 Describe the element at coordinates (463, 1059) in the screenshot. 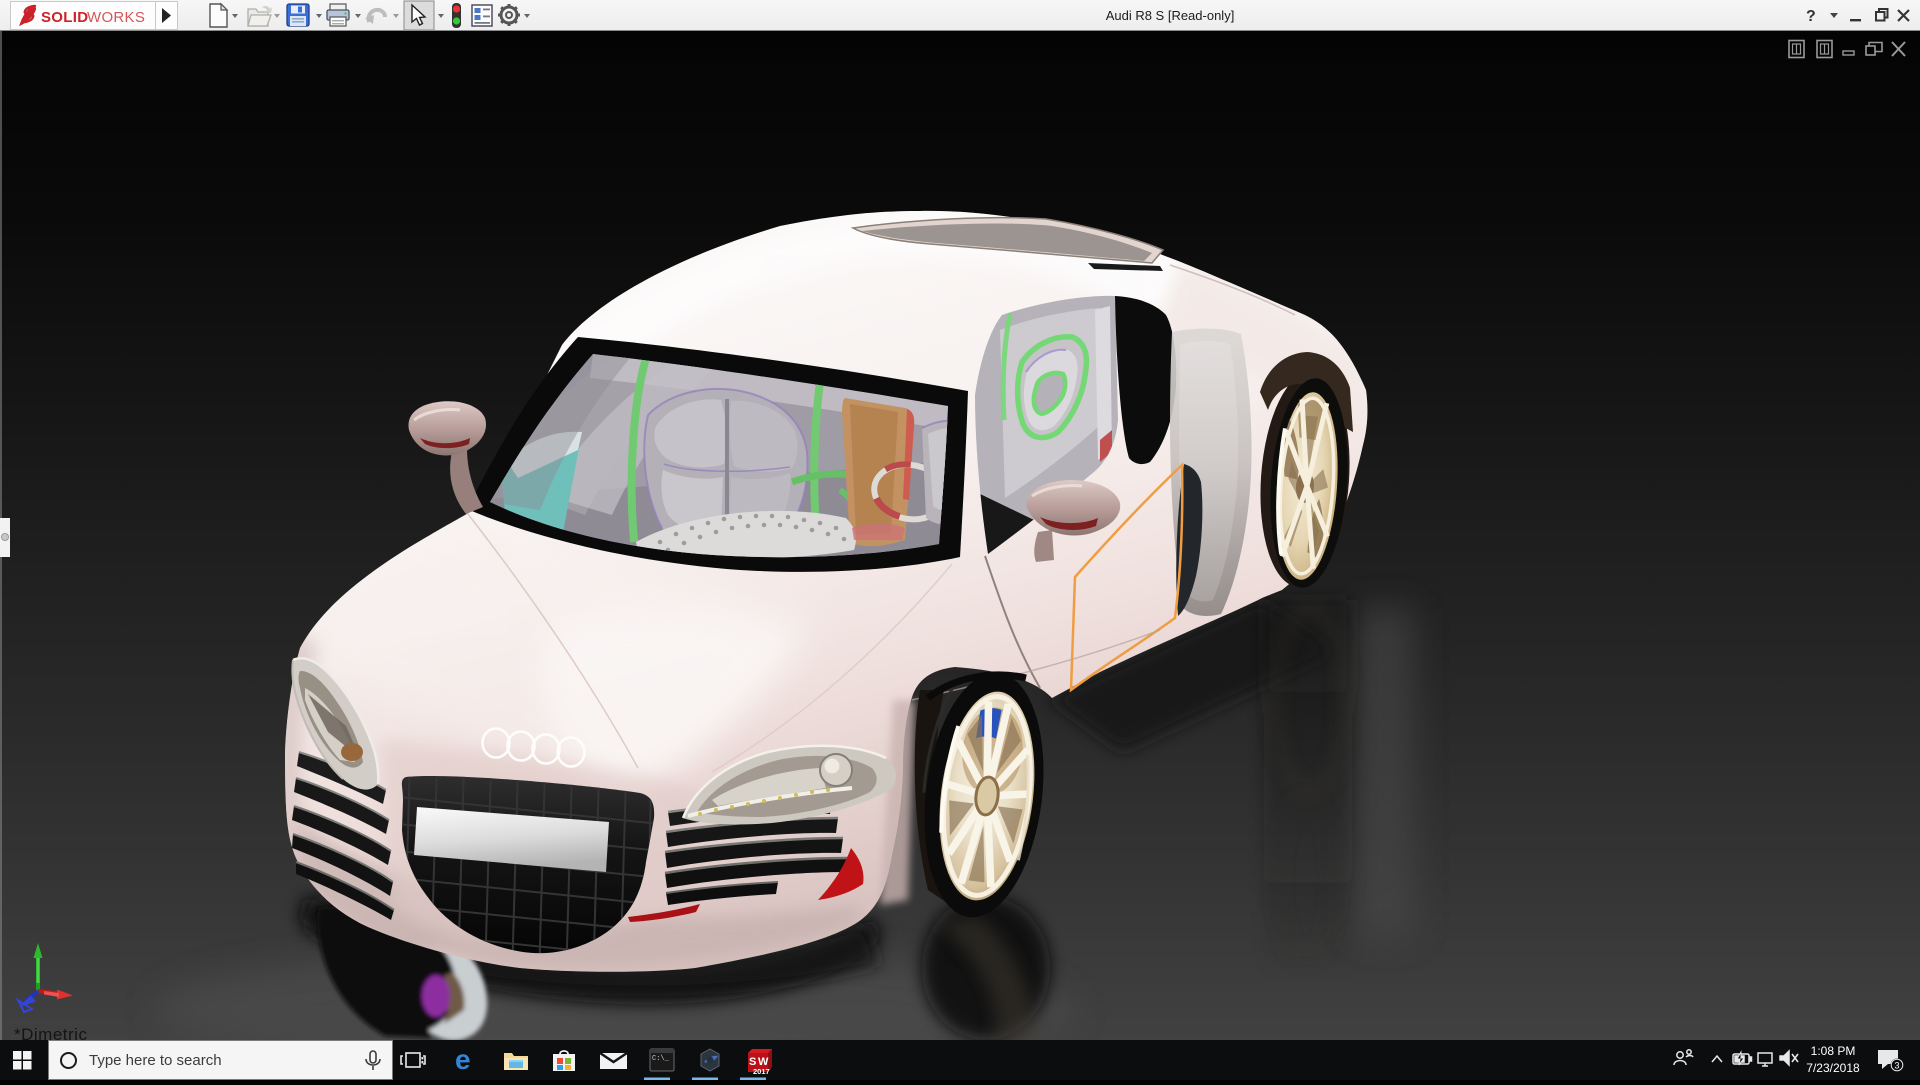

I see `svg-text: e` at that location.